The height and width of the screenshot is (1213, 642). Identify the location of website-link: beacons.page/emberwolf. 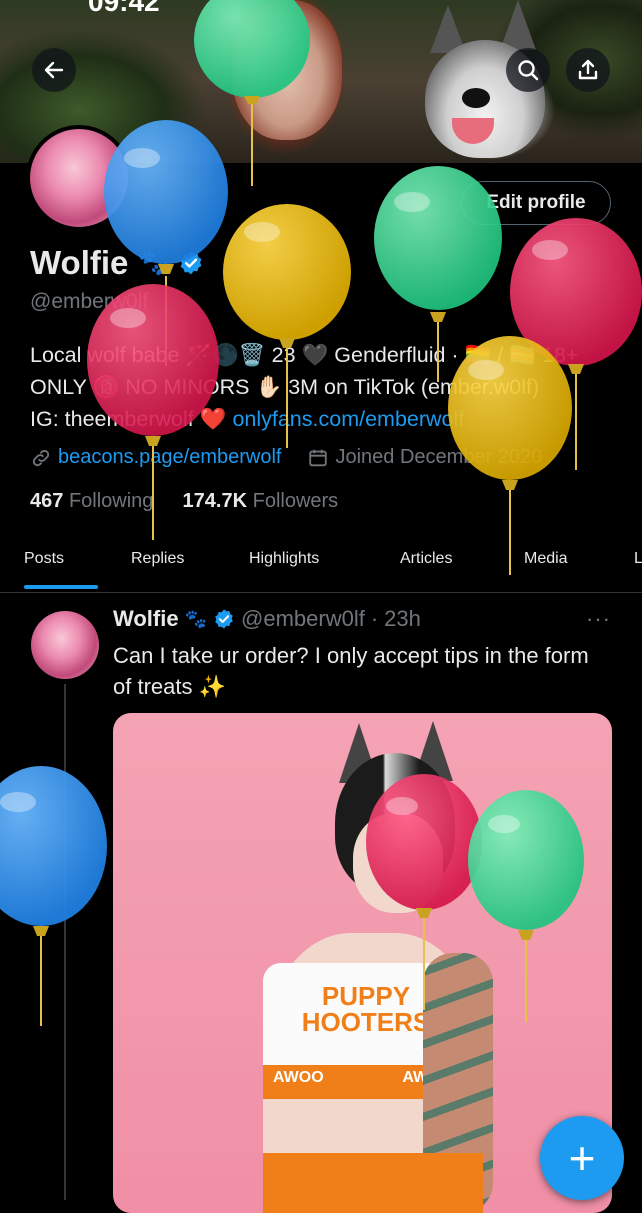
(169, 457).